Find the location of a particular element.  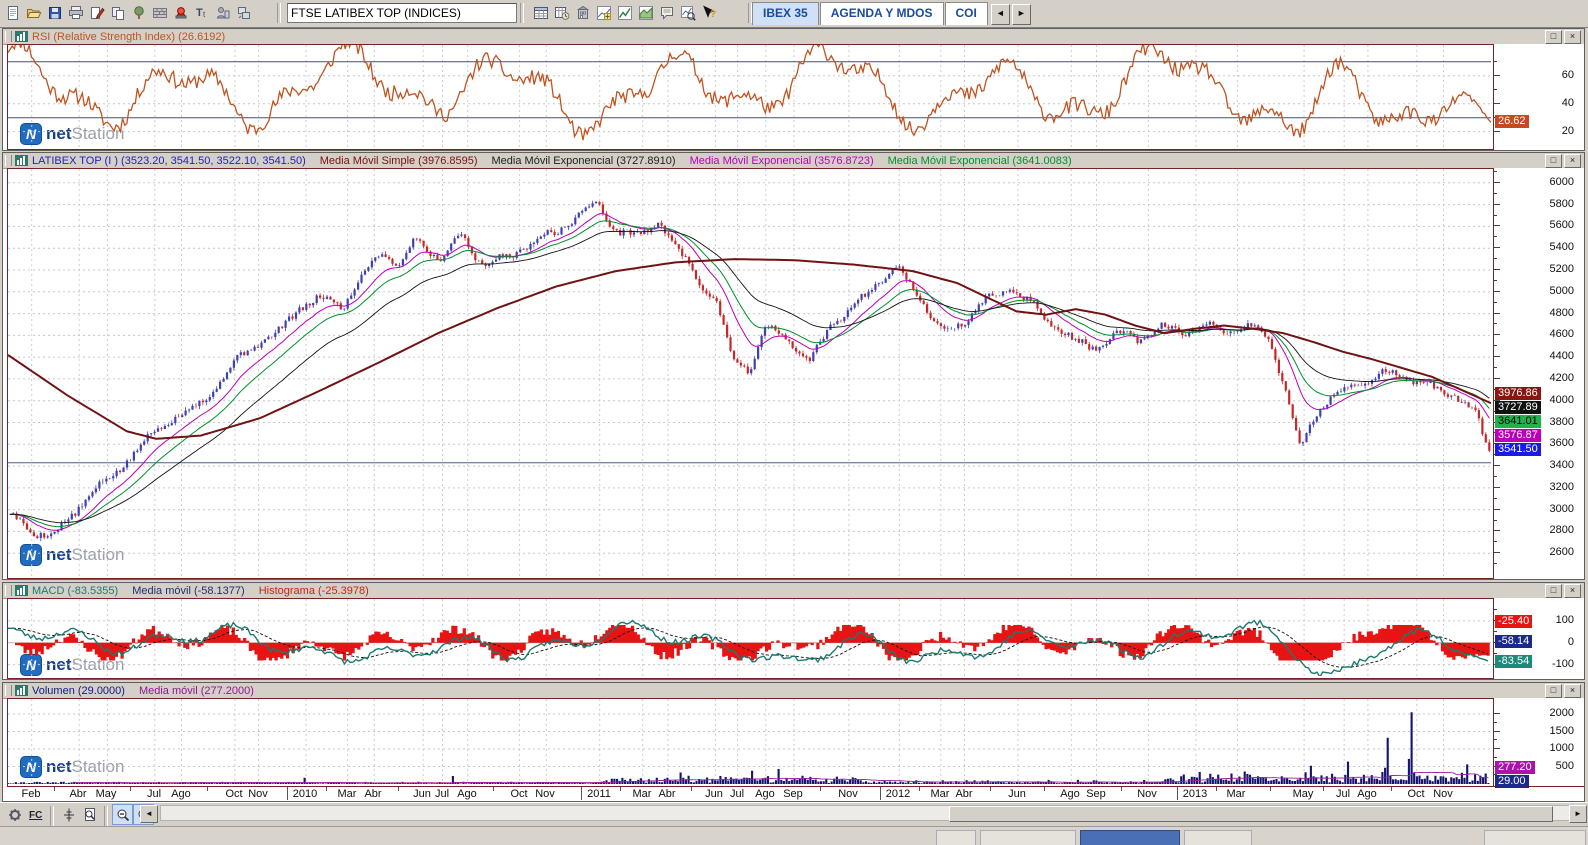

tab-agenda-y-mdos: AGENDA Y MDOS is located at coordinates (881, 13).